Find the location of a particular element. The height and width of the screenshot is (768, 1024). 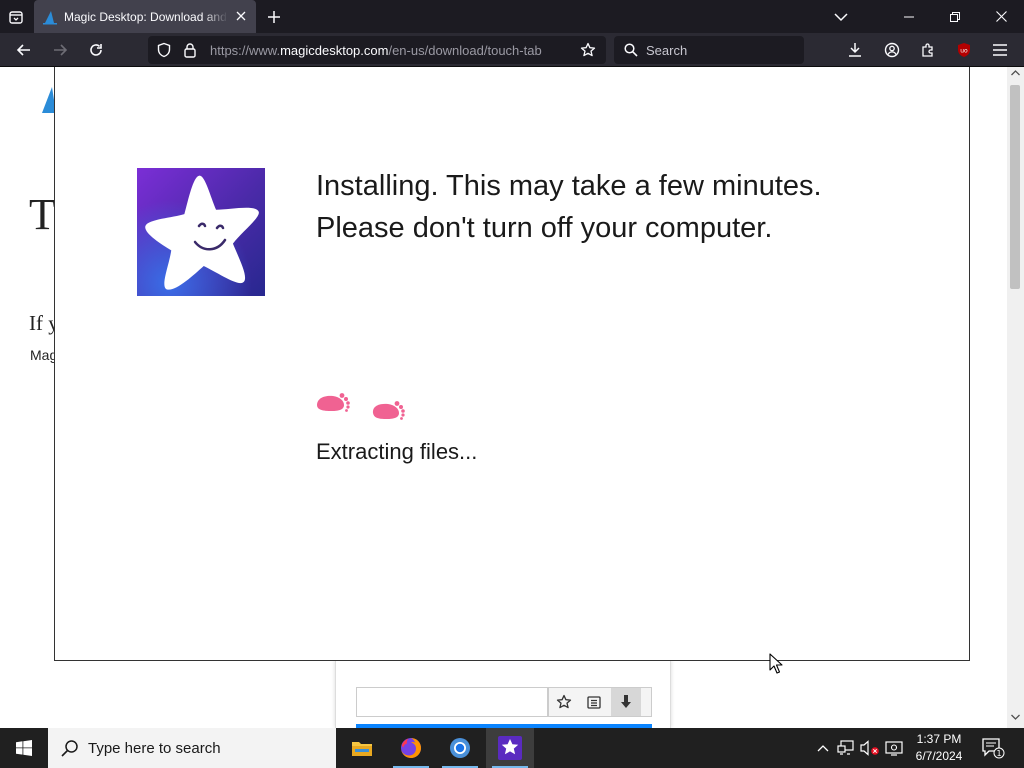

volume-tray-button is located at coordinates (870, 748).